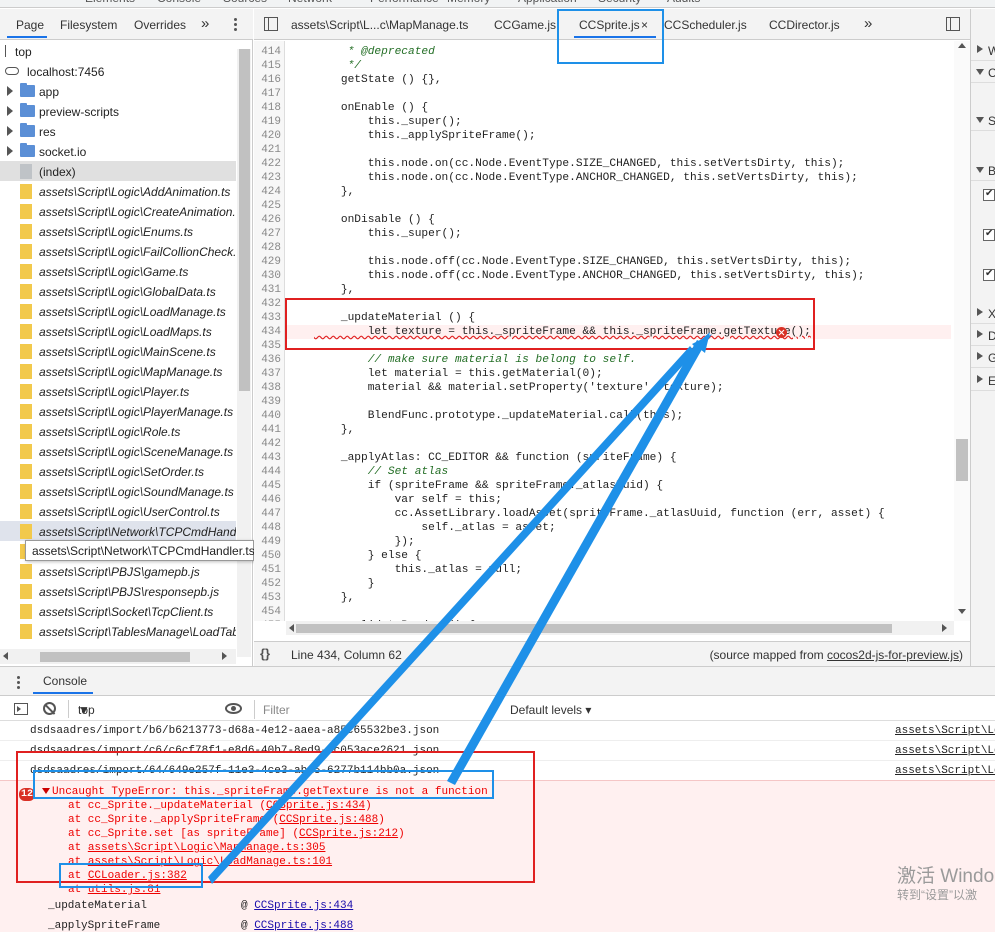 This screenshot has width=995, height=932. What do you see at coordinates (962, 331) in the screenshot?
I see `editor-vertical-scrollbar` at bounding box center [962, 331].